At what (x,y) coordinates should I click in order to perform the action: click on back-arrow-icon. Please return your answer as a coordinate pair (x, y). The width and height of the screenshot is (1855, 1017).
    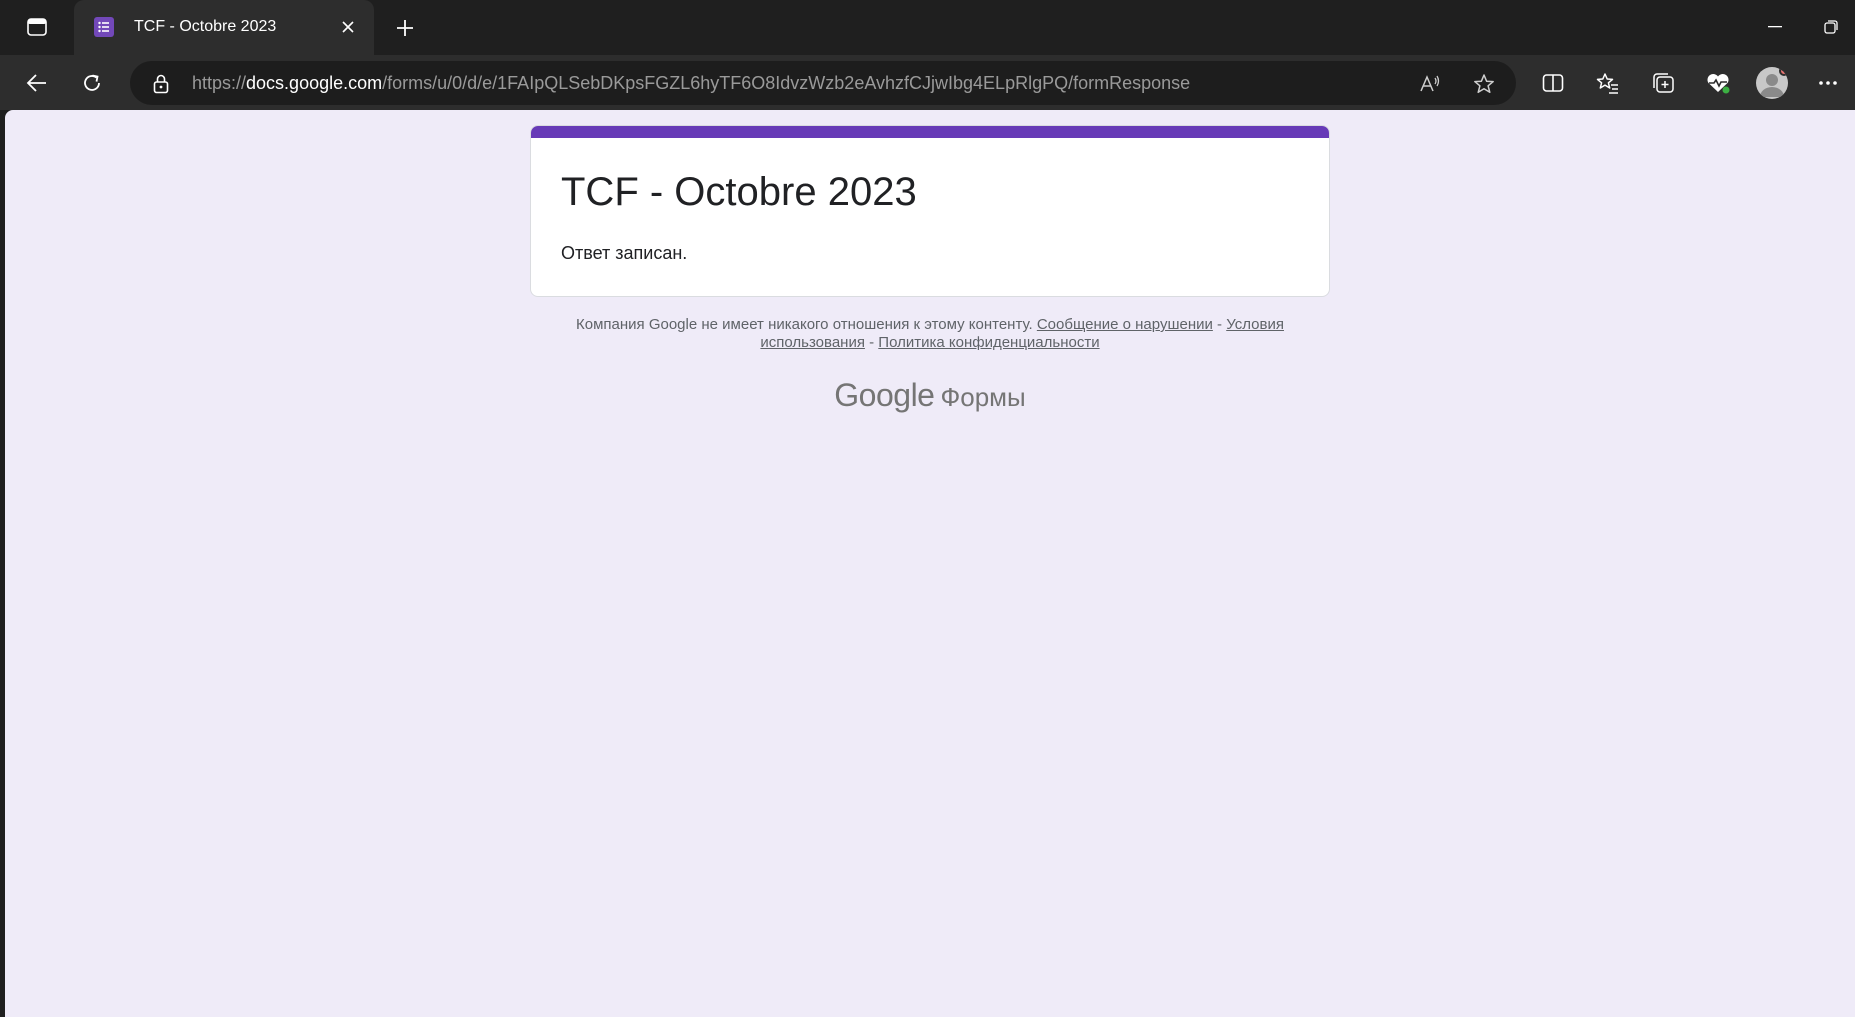
    Looking at the image, I should click on (36, 83).